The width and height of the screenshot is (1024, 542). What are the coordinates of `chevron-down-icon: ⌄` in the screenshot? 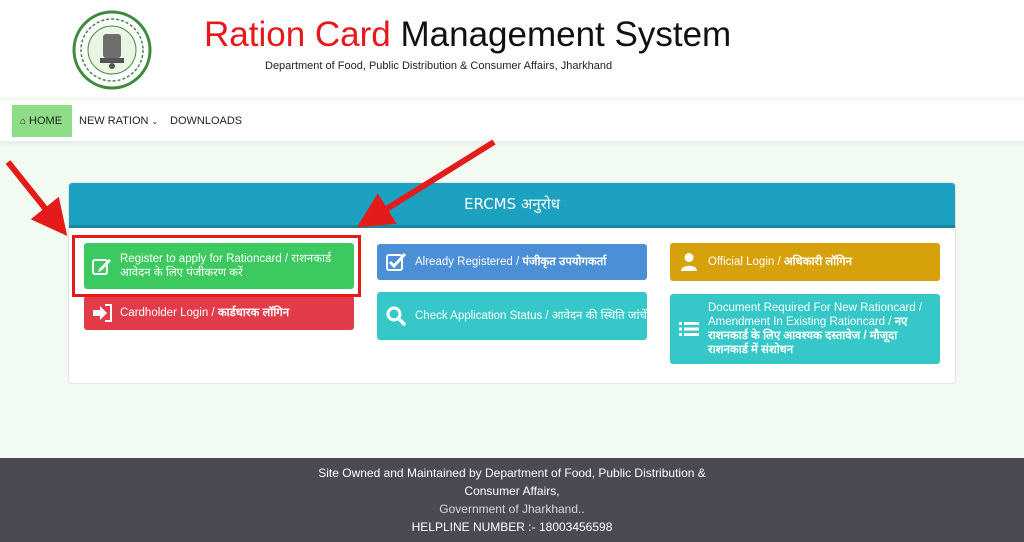 It's located at (155, 121).